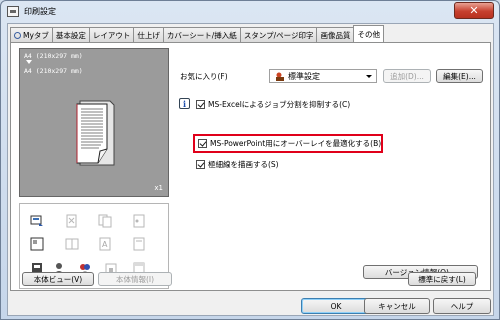 Image resolution: width=500 pixels, height=320 pixels. I want to click on option-excel-split: MS-Excelによるジョブ分割を抑制する(C), so click(273, 104).